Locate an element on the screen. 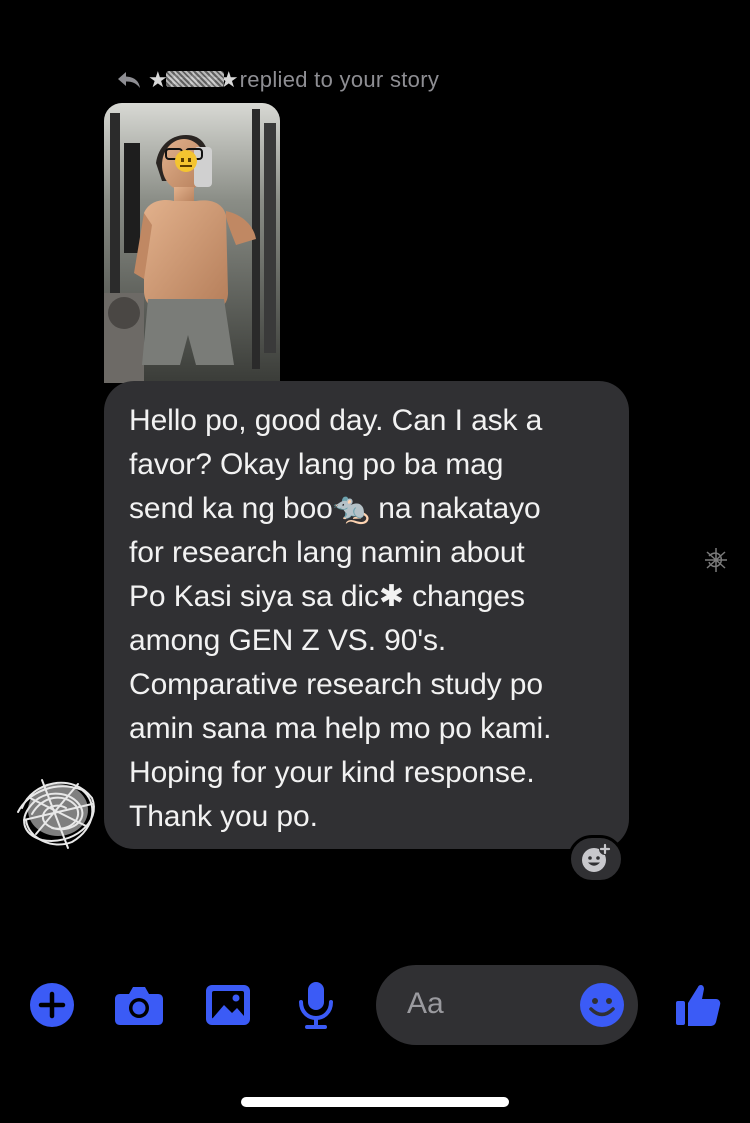 This screenshot has width=750, height=1123. camera-button is located at coordinates (139, 1005).